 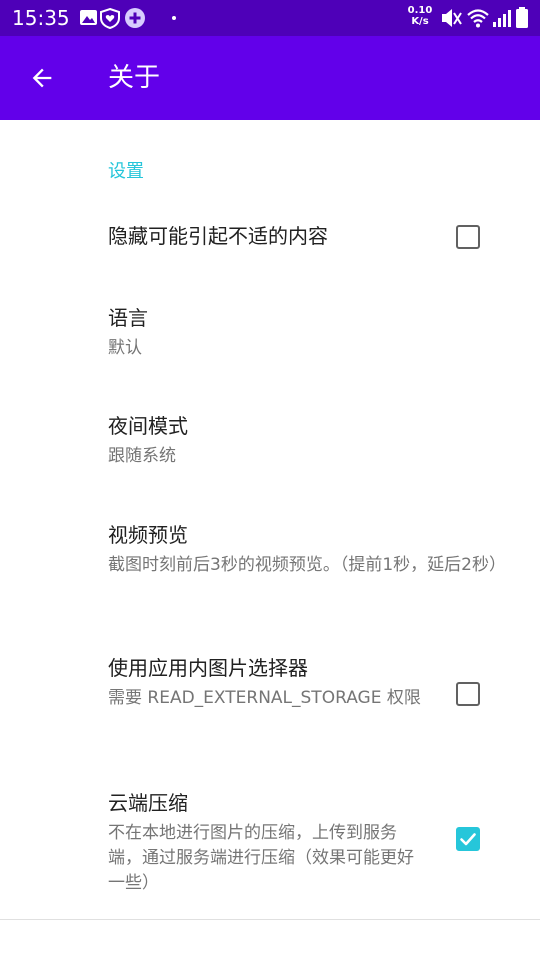 What do you see at coordinates (218, 236) in the screenshot?
I see `pref-title: 隐藏可能引起不适的内容` at bounding box center [218, 236].